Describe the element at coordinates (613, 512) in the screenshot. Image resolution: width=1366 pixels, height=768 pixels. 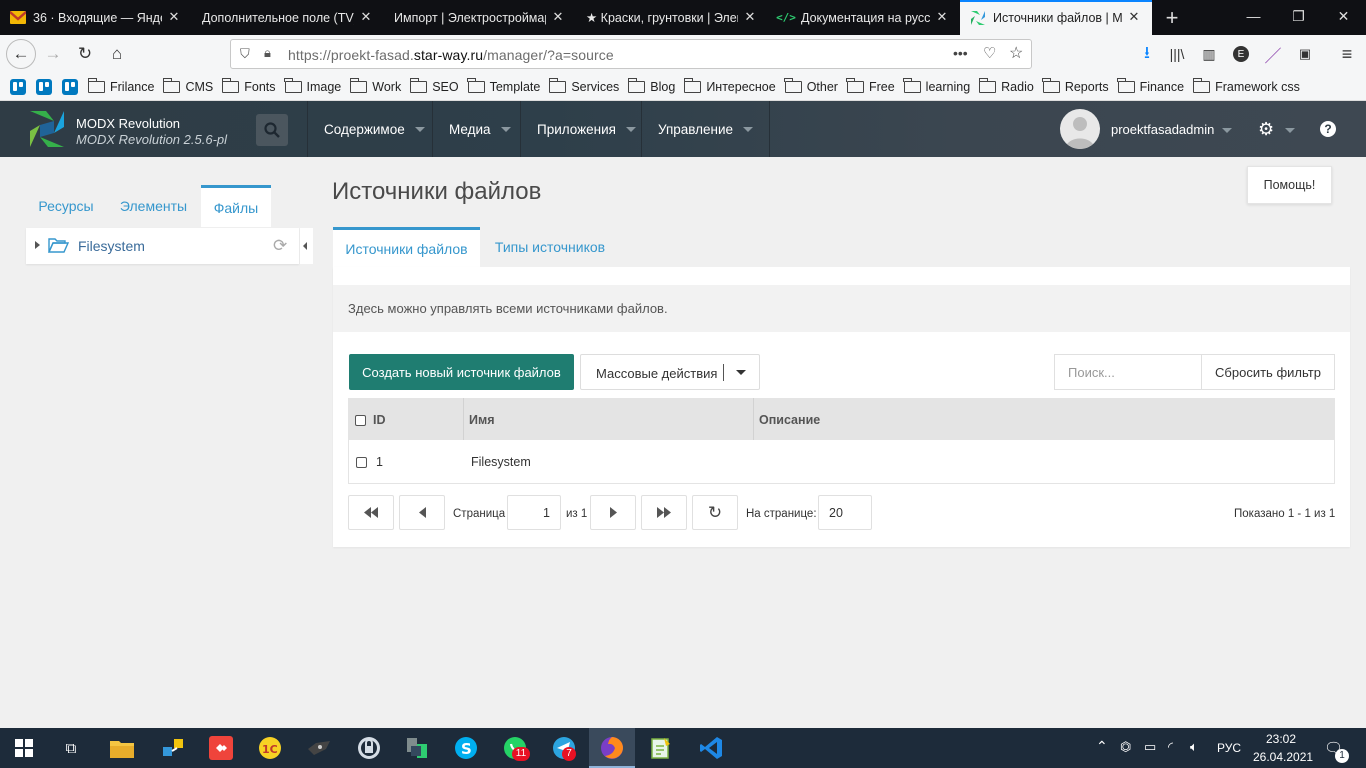
I see `next-page-button` at that location.